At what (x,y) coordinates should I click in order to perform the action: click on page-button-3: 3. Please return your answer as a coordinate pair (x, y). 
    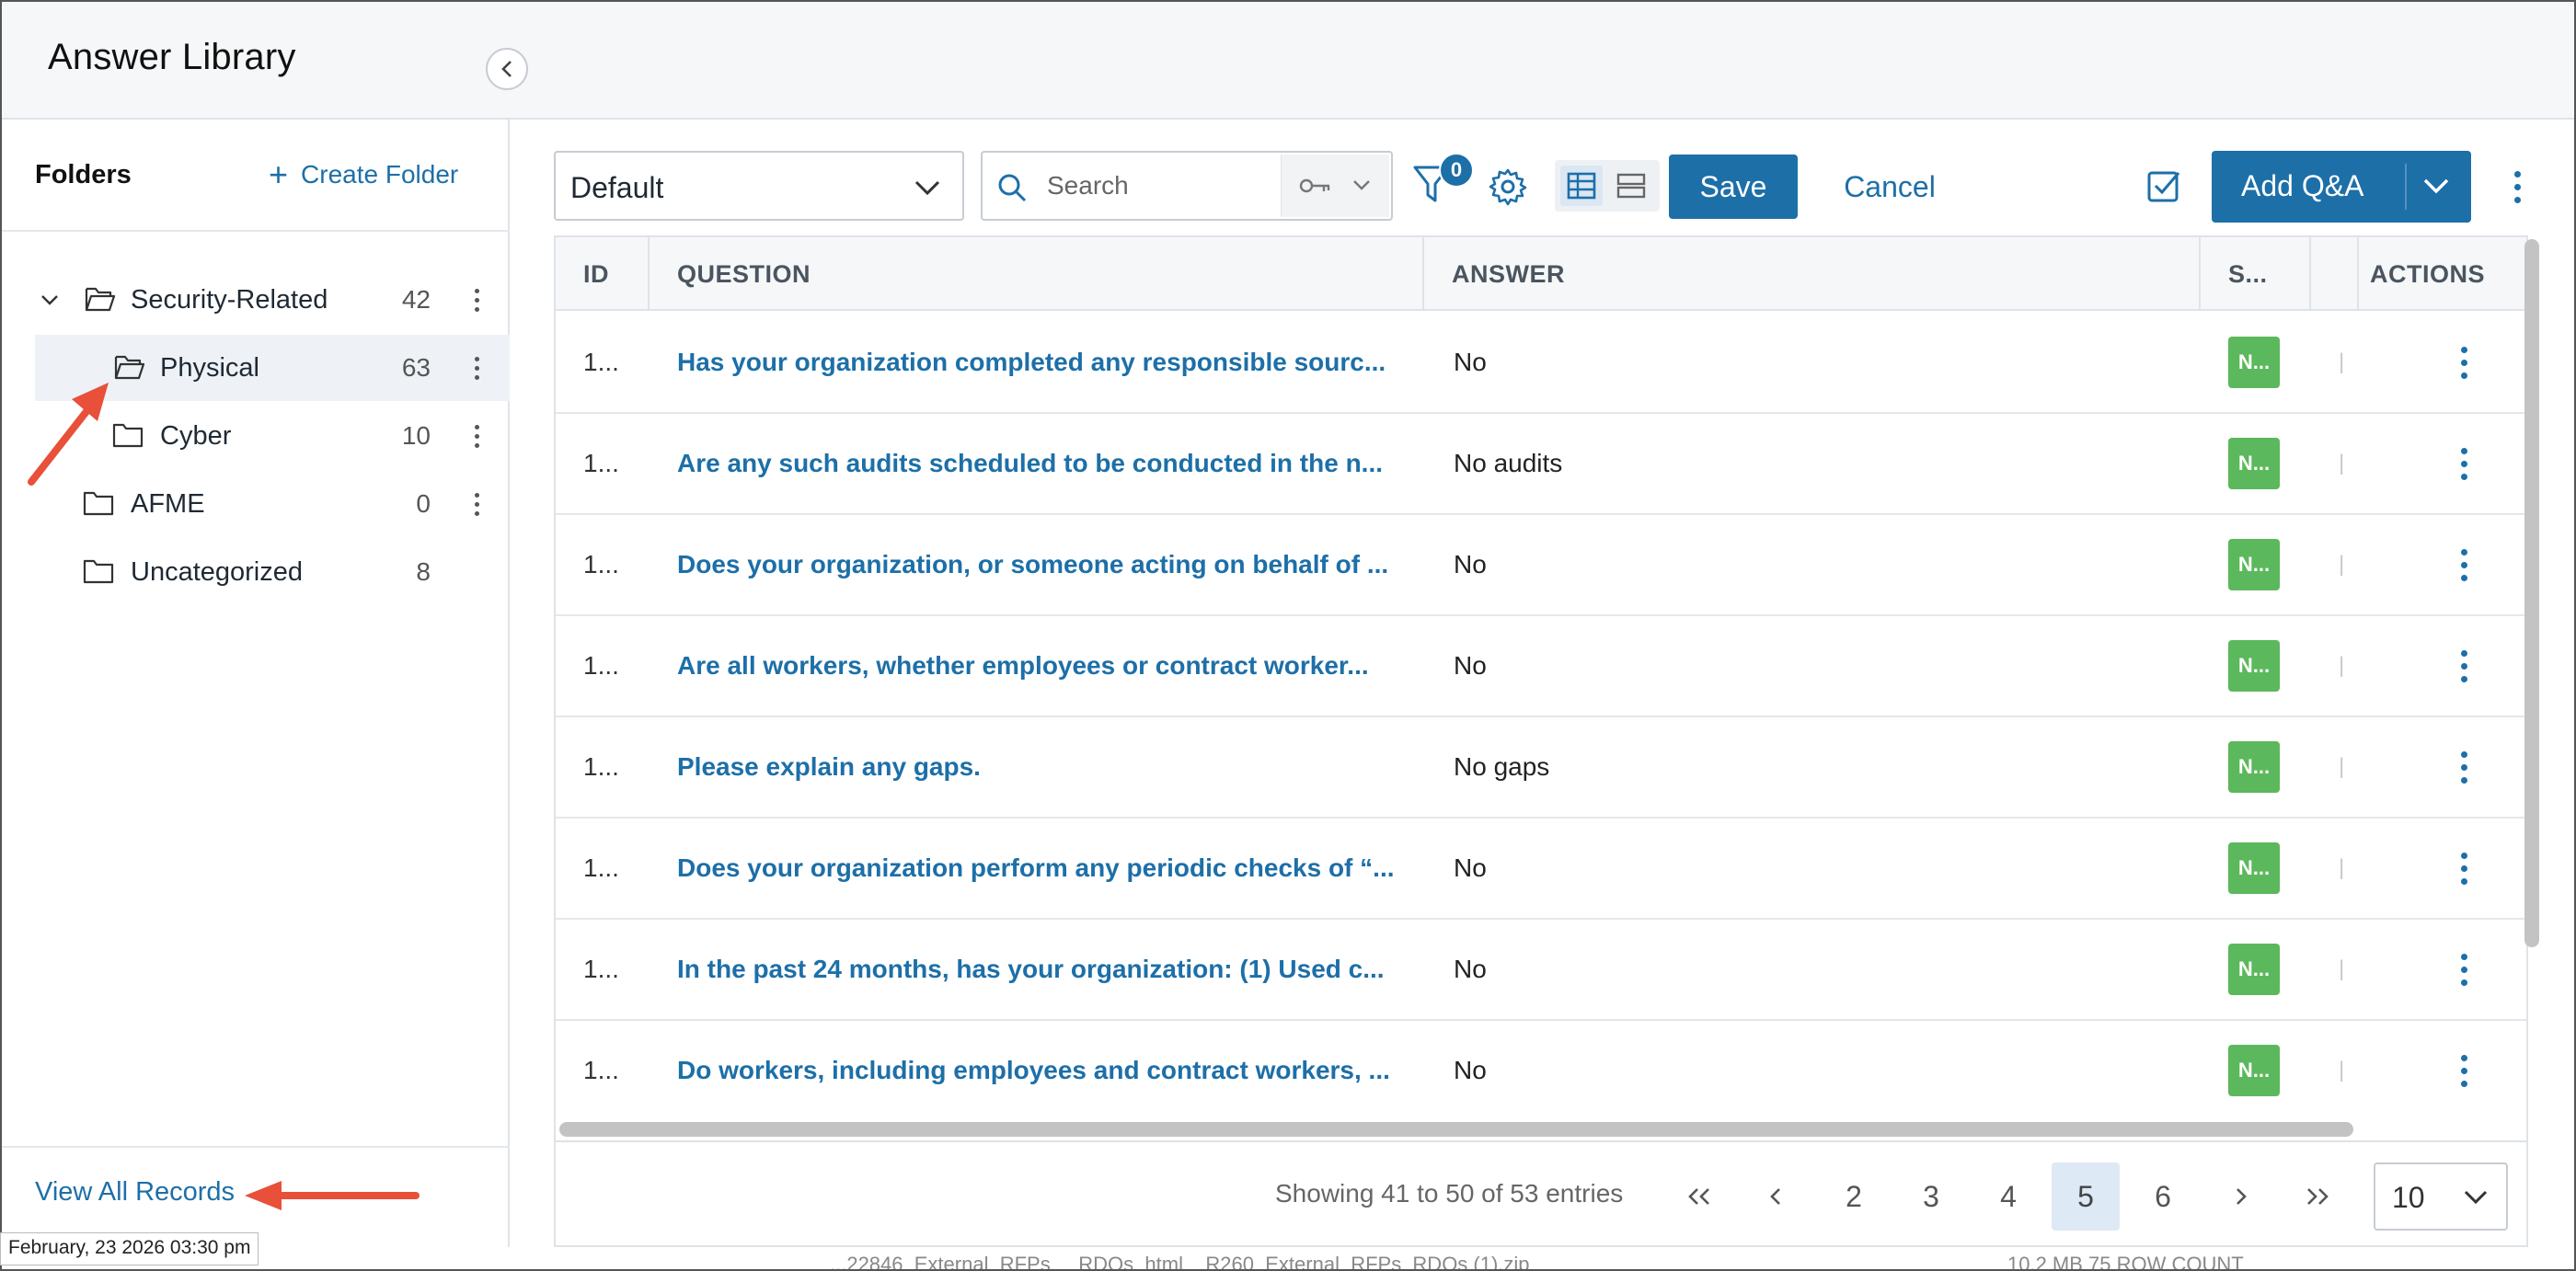
    Looking at the image, I should click on (1931, 1196).